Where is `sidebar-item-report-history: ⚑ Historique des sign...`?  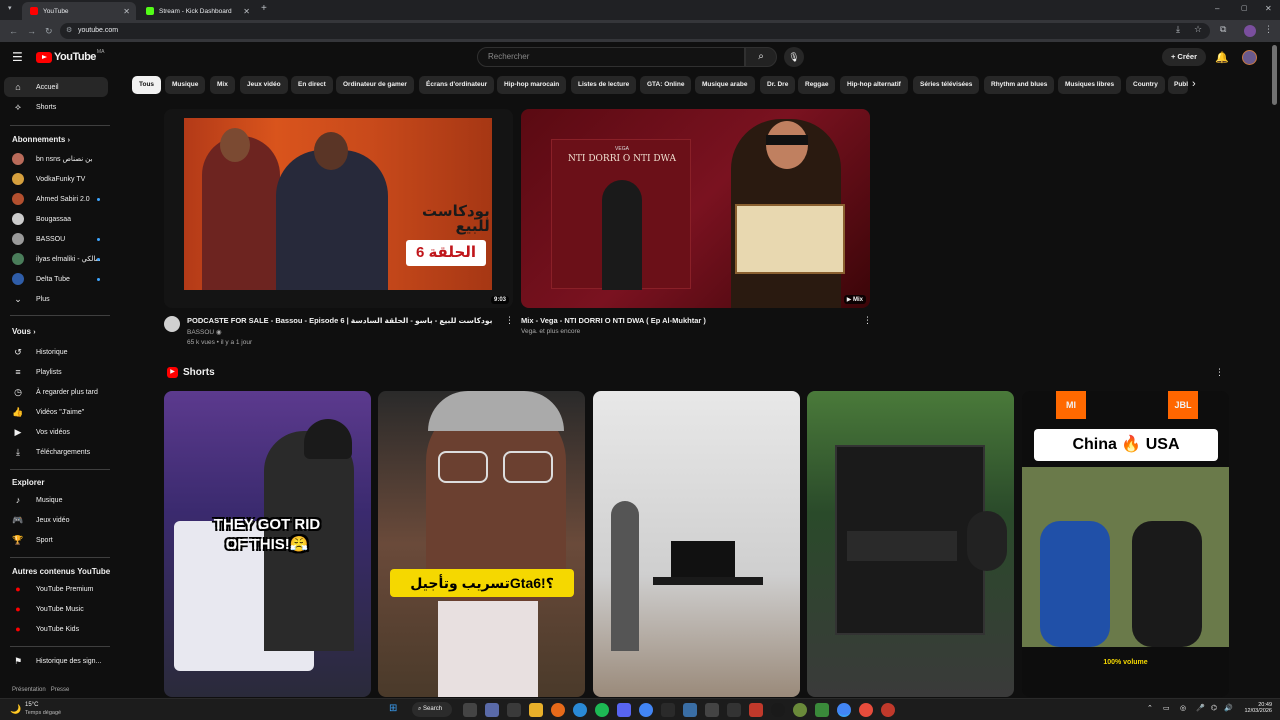
sidebar-item-report-history: ⚑ Historique des sign... is located at coordinates (56, 661).